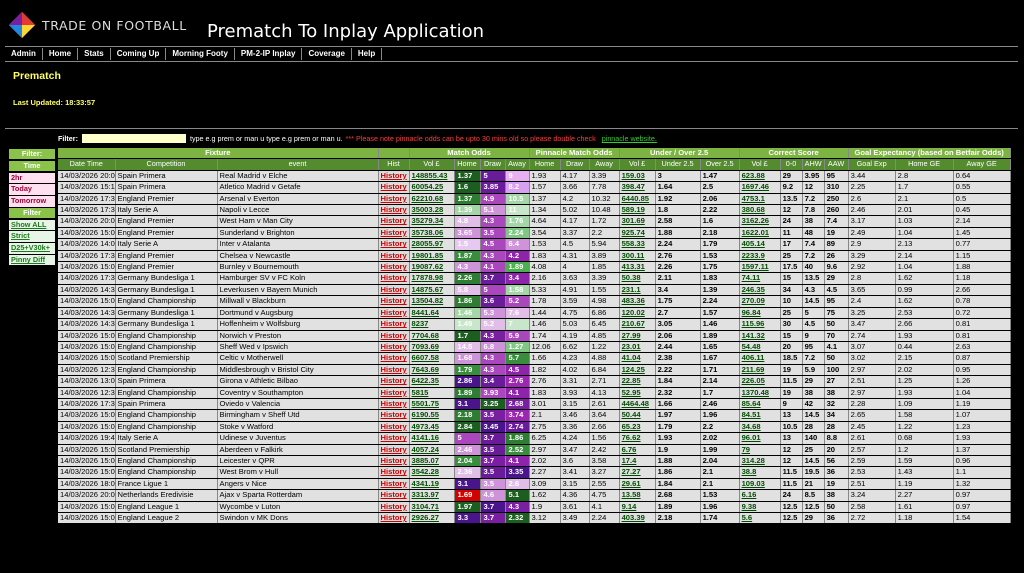  Describe the element at coordinates (760, 484) in the screenshot. I see `cell-cs-vol: 109.03` at that location.